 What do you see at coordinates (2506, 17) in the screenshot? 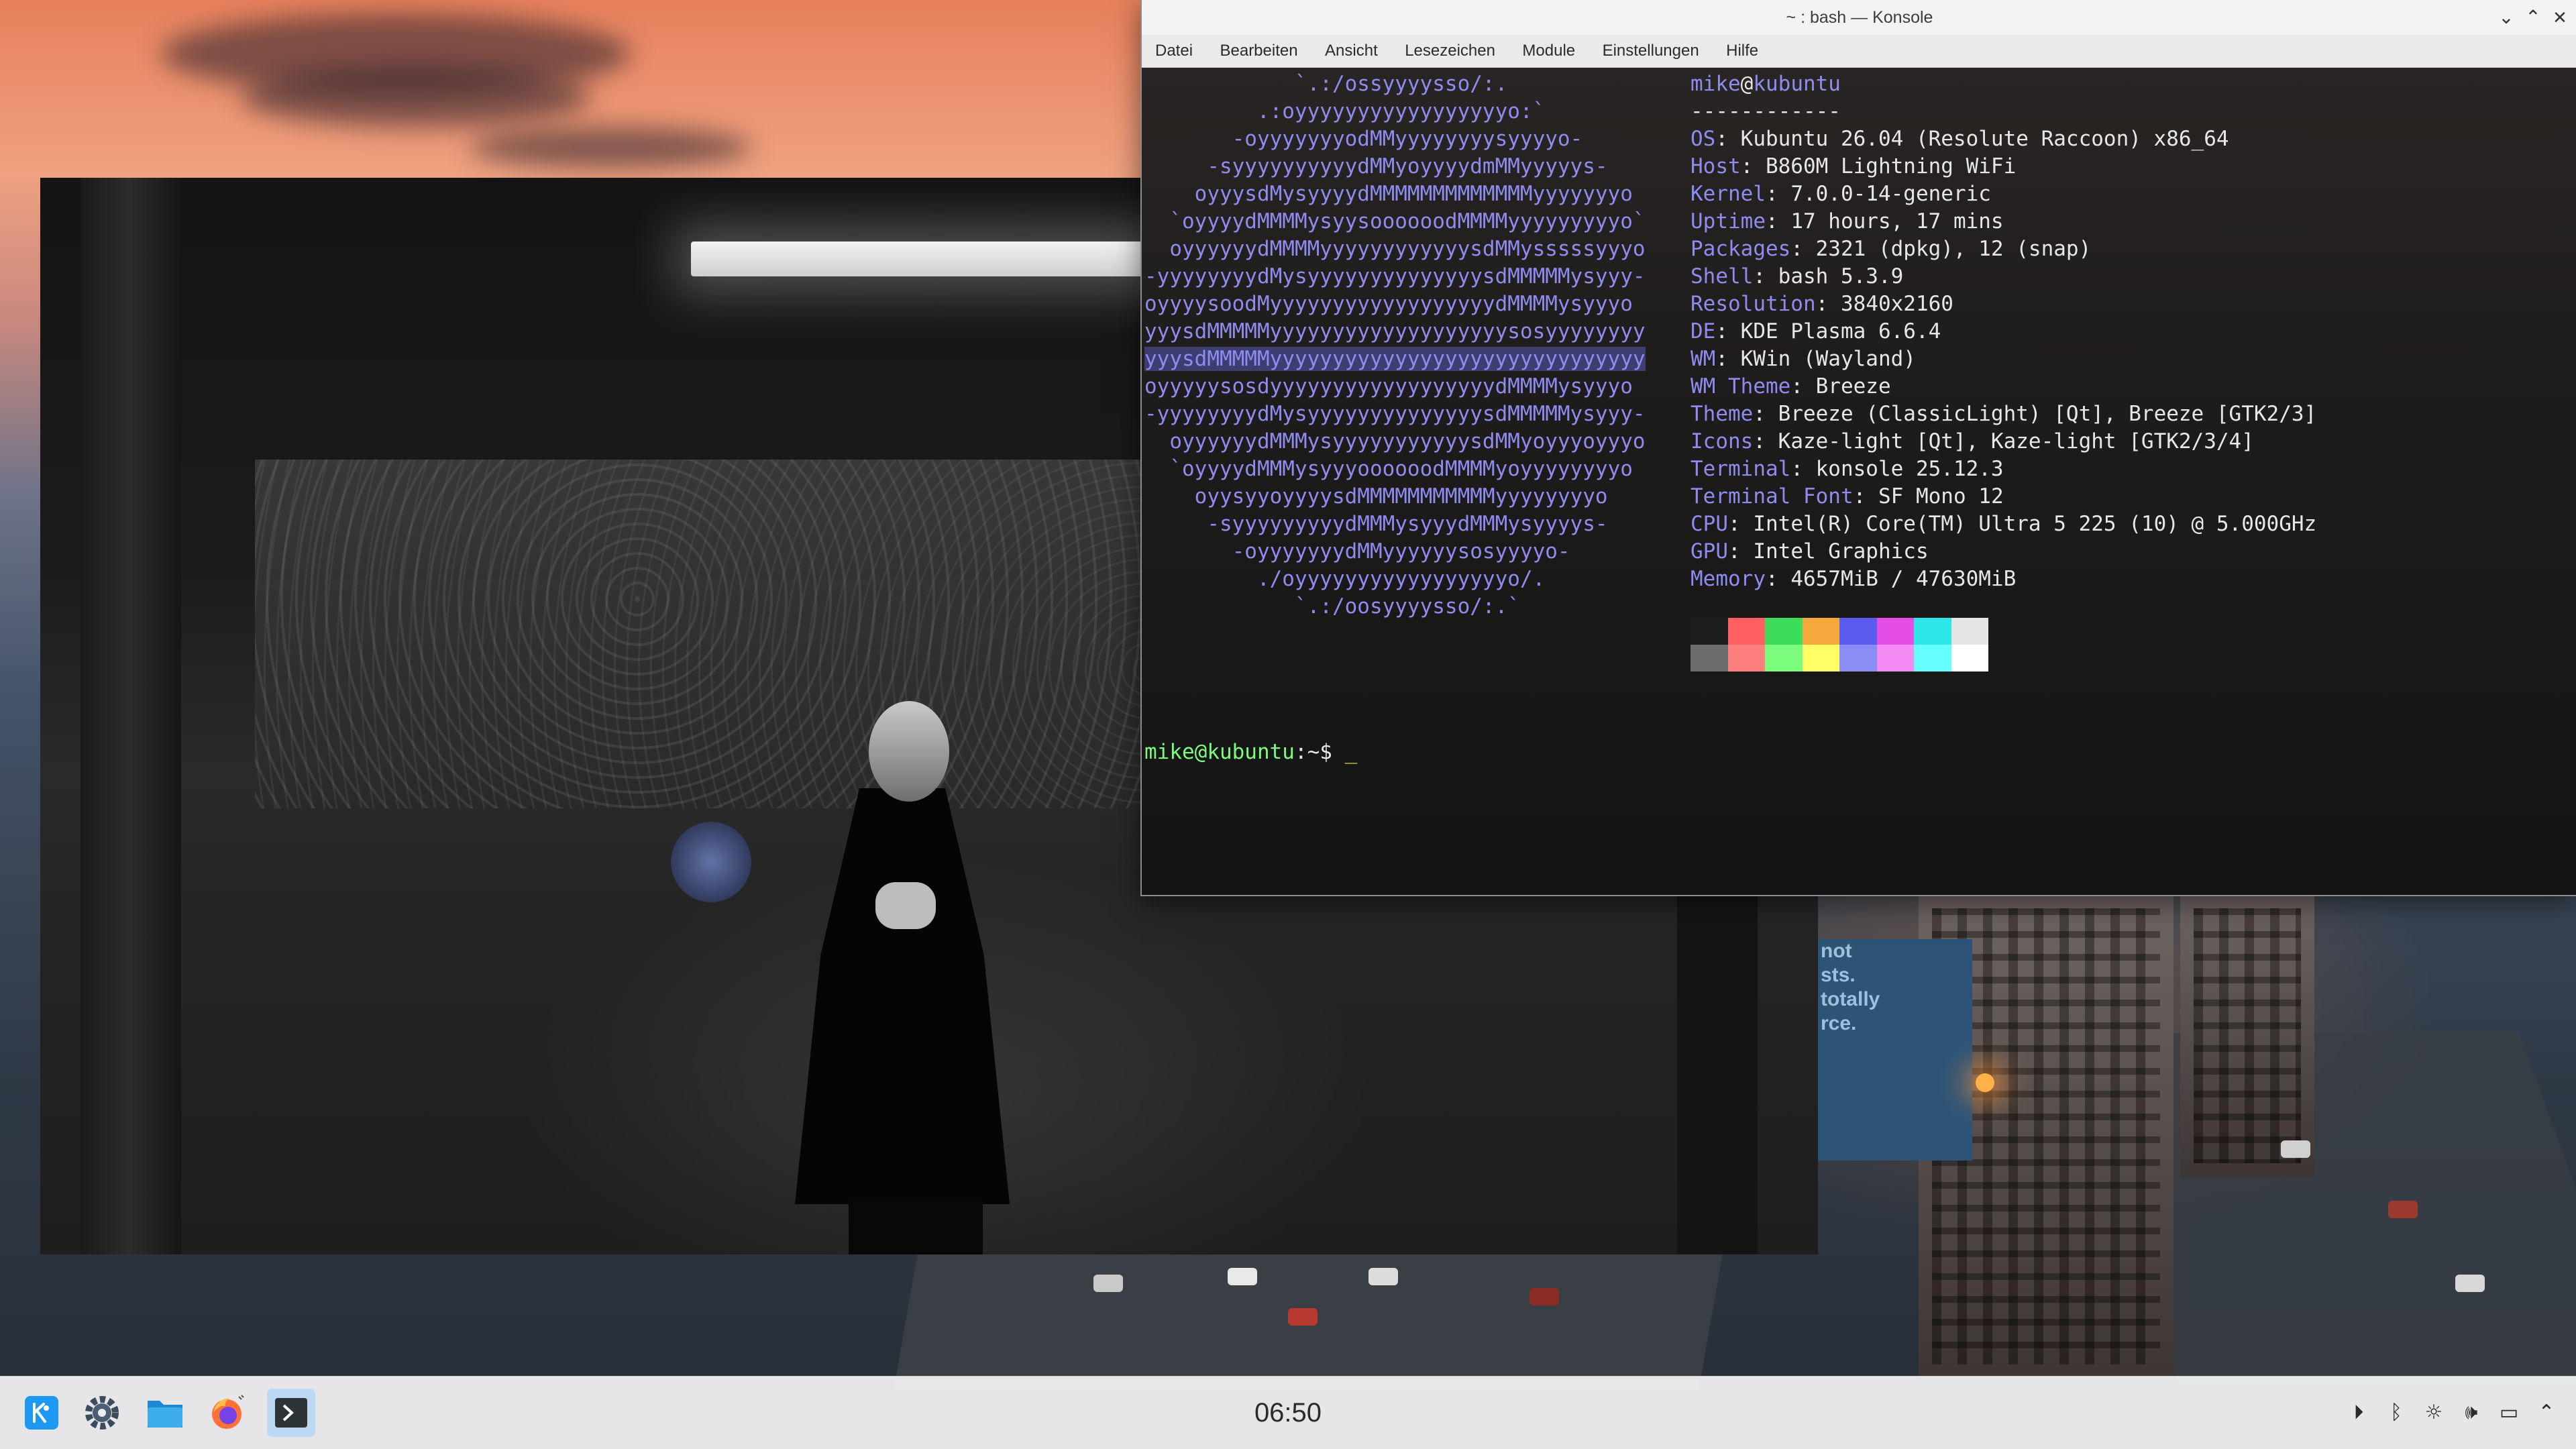
I see `minimize-icon: ⌄` at bounding box center [2506, 17].